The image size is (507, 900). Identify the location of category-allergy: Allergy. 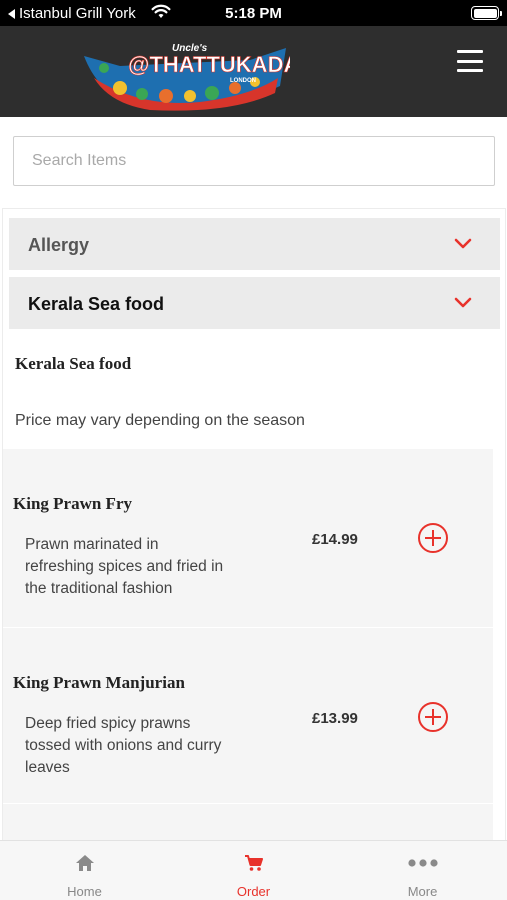
(254, 244).